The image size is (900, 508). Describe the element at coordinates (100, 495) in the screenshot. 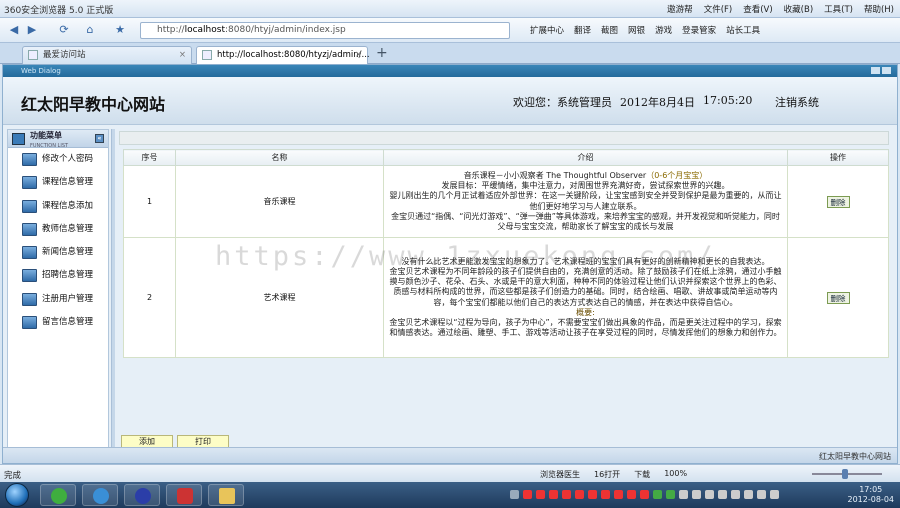

I see `taskbar-ie` at that location.